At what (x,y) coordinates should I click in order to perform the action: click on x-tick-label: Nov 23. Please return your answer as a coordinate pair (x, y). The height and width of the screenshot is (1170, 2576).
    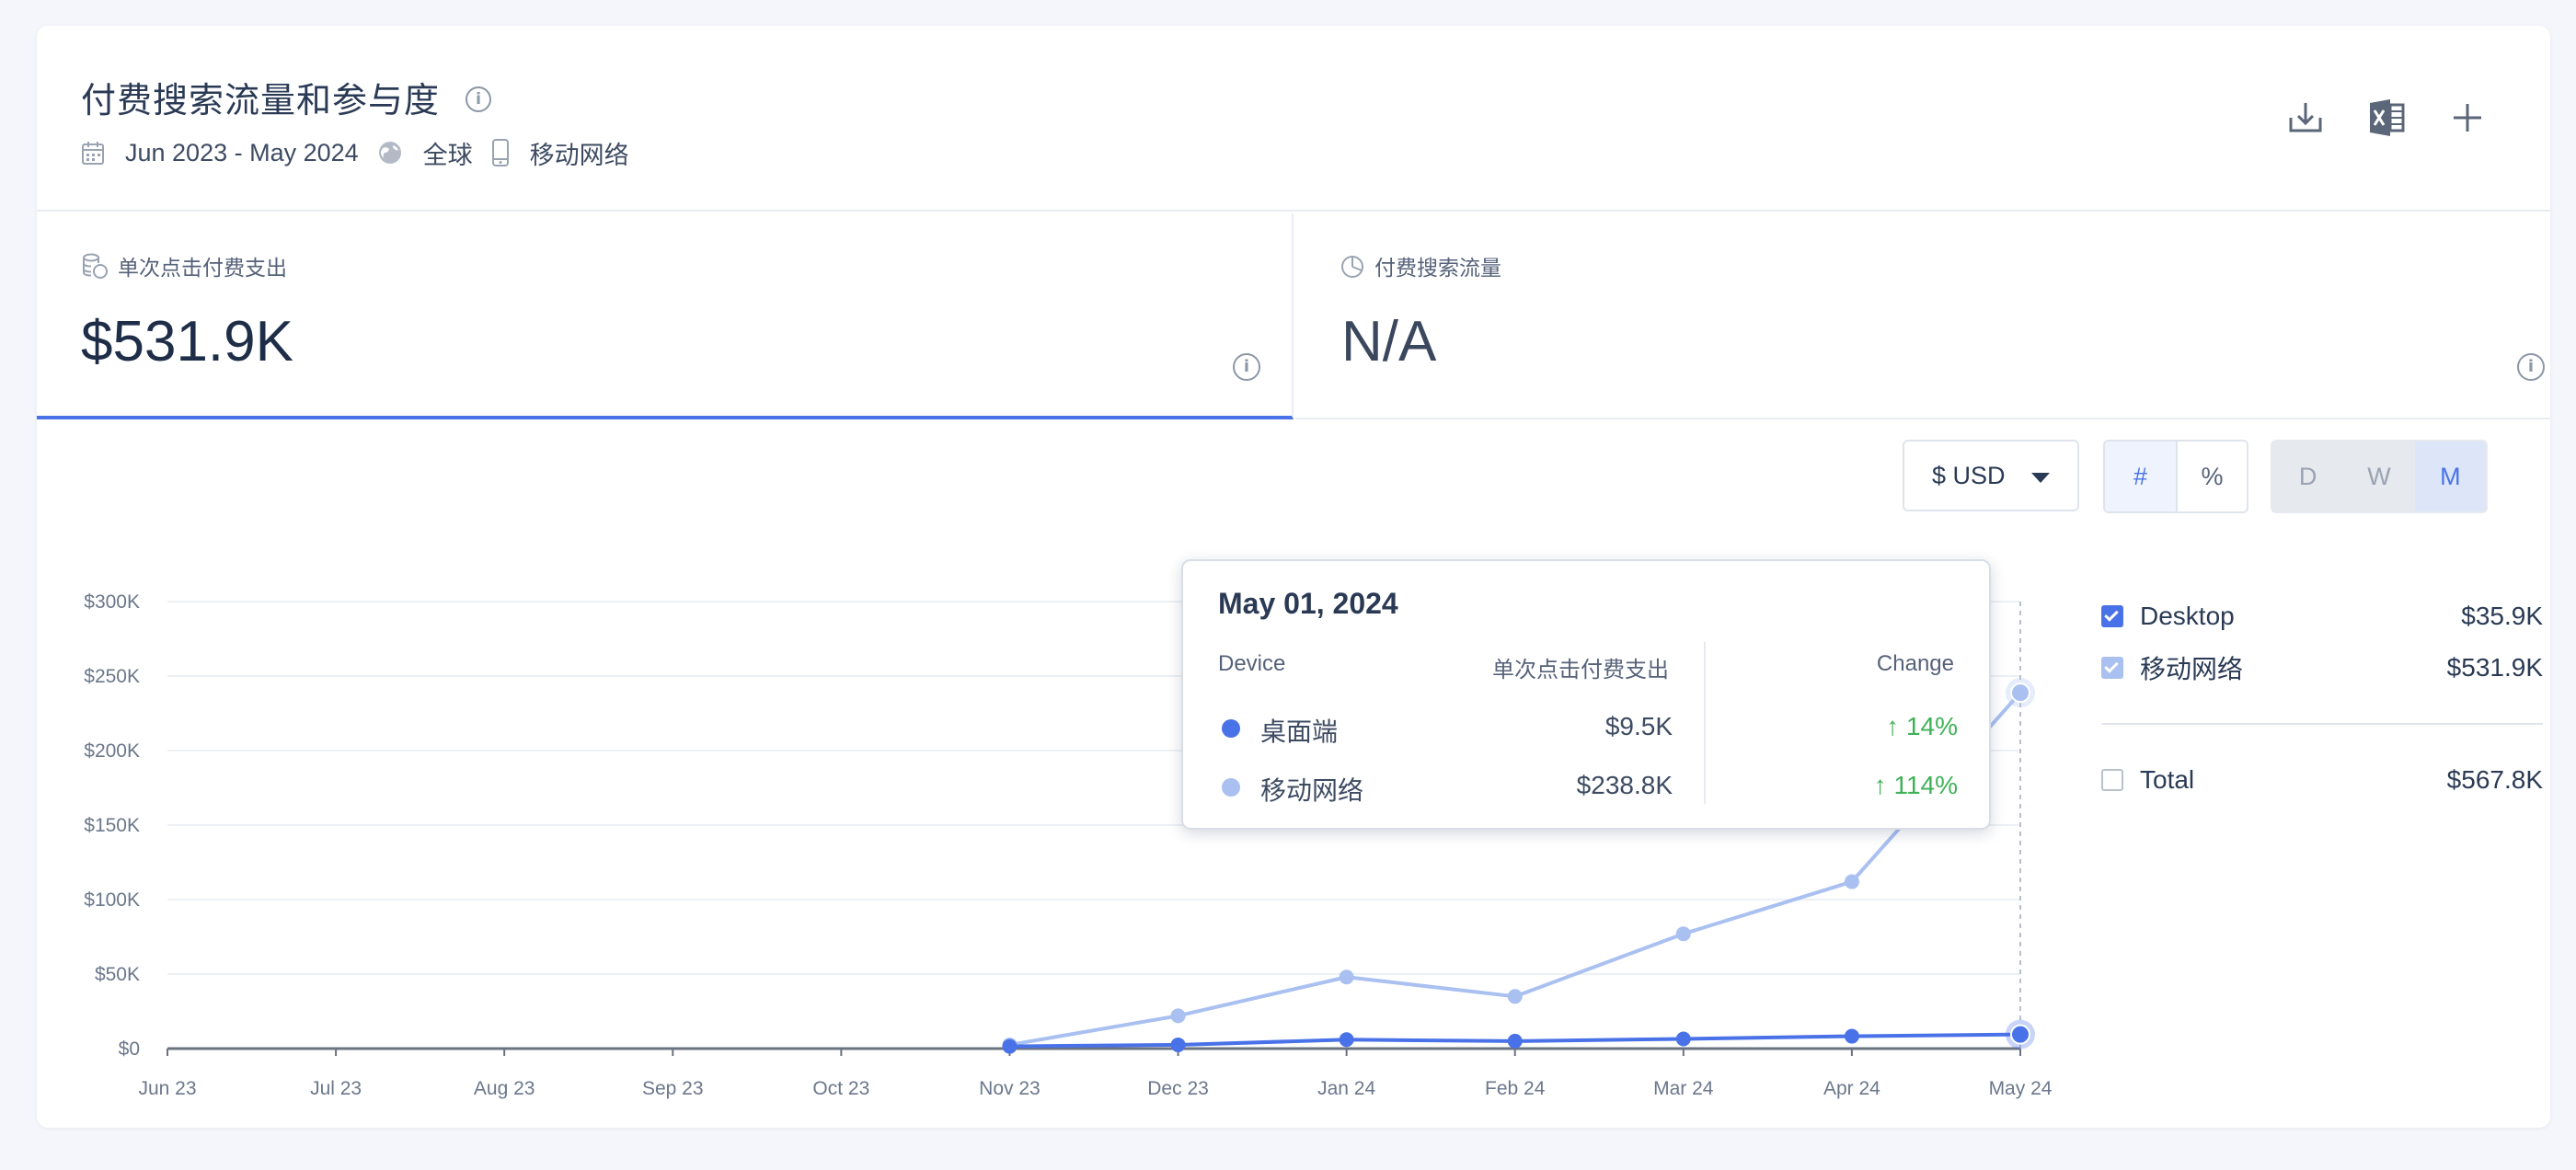
    Looking at the image, I should click on (1010, 1088).